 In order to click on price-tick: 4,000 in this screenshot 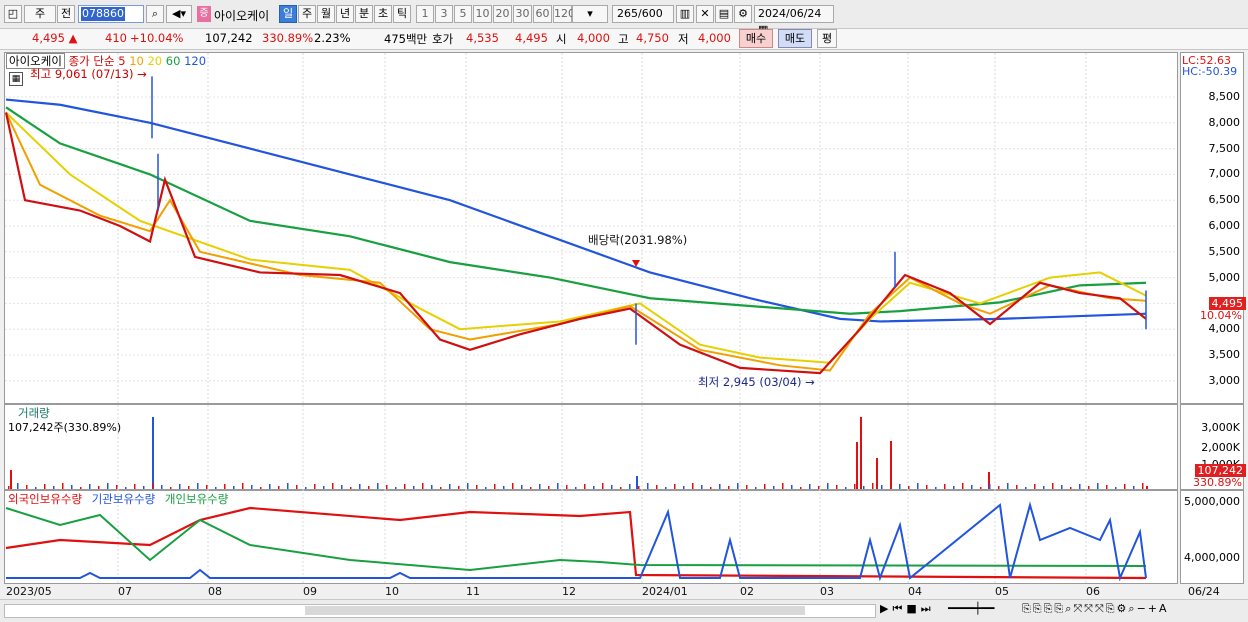, I will do `click(1224, 329)`.